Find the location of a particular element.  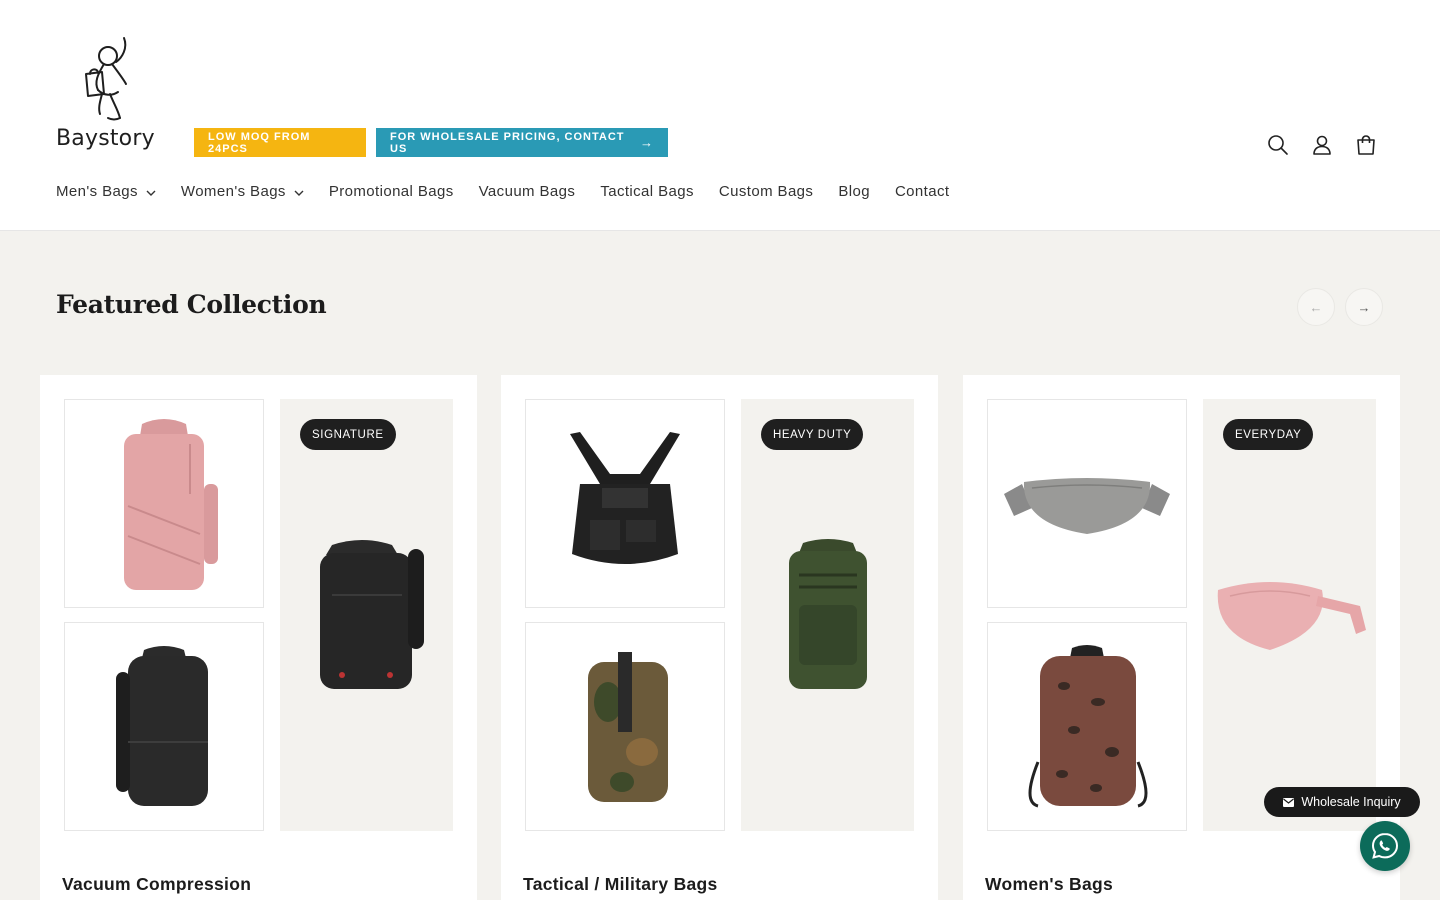

black-travel-backpack-image is located at coordinates (371, 614).